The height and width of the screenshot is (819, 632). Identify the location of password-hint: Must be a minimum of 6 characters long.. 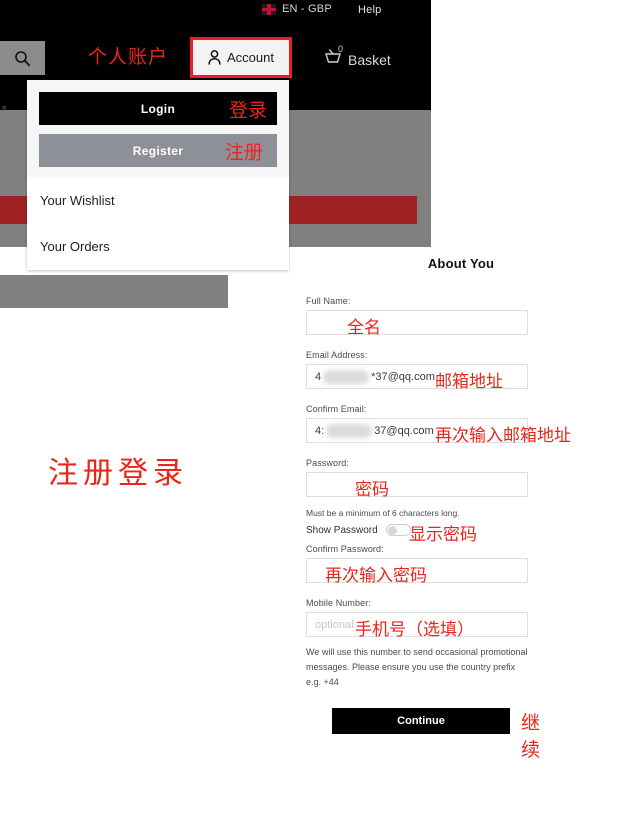
(383, 513).